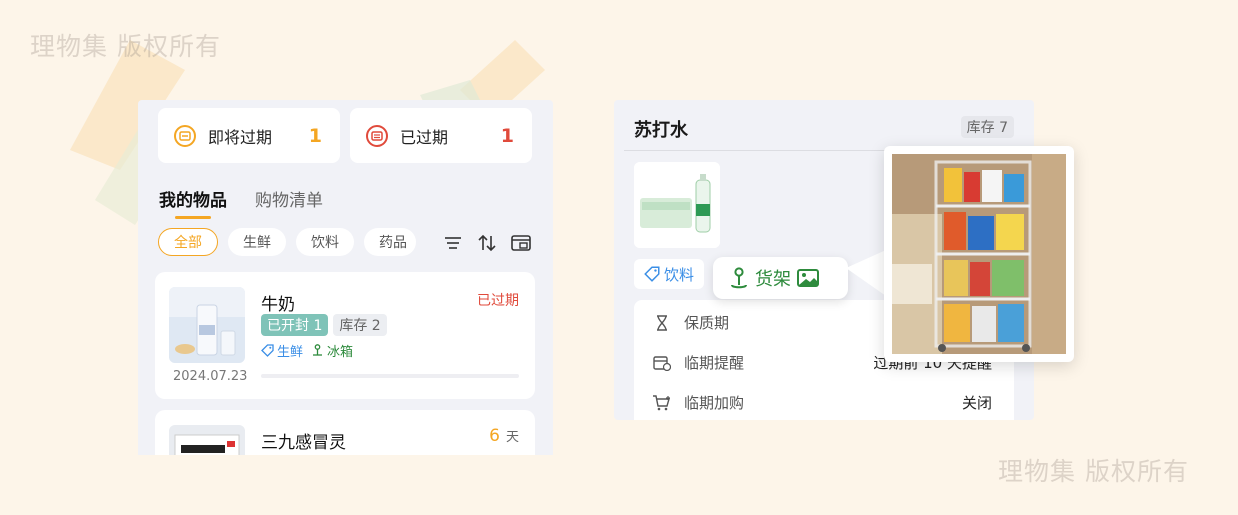  I want to click on detail-category-tag: 饮料, so click(669, 274).